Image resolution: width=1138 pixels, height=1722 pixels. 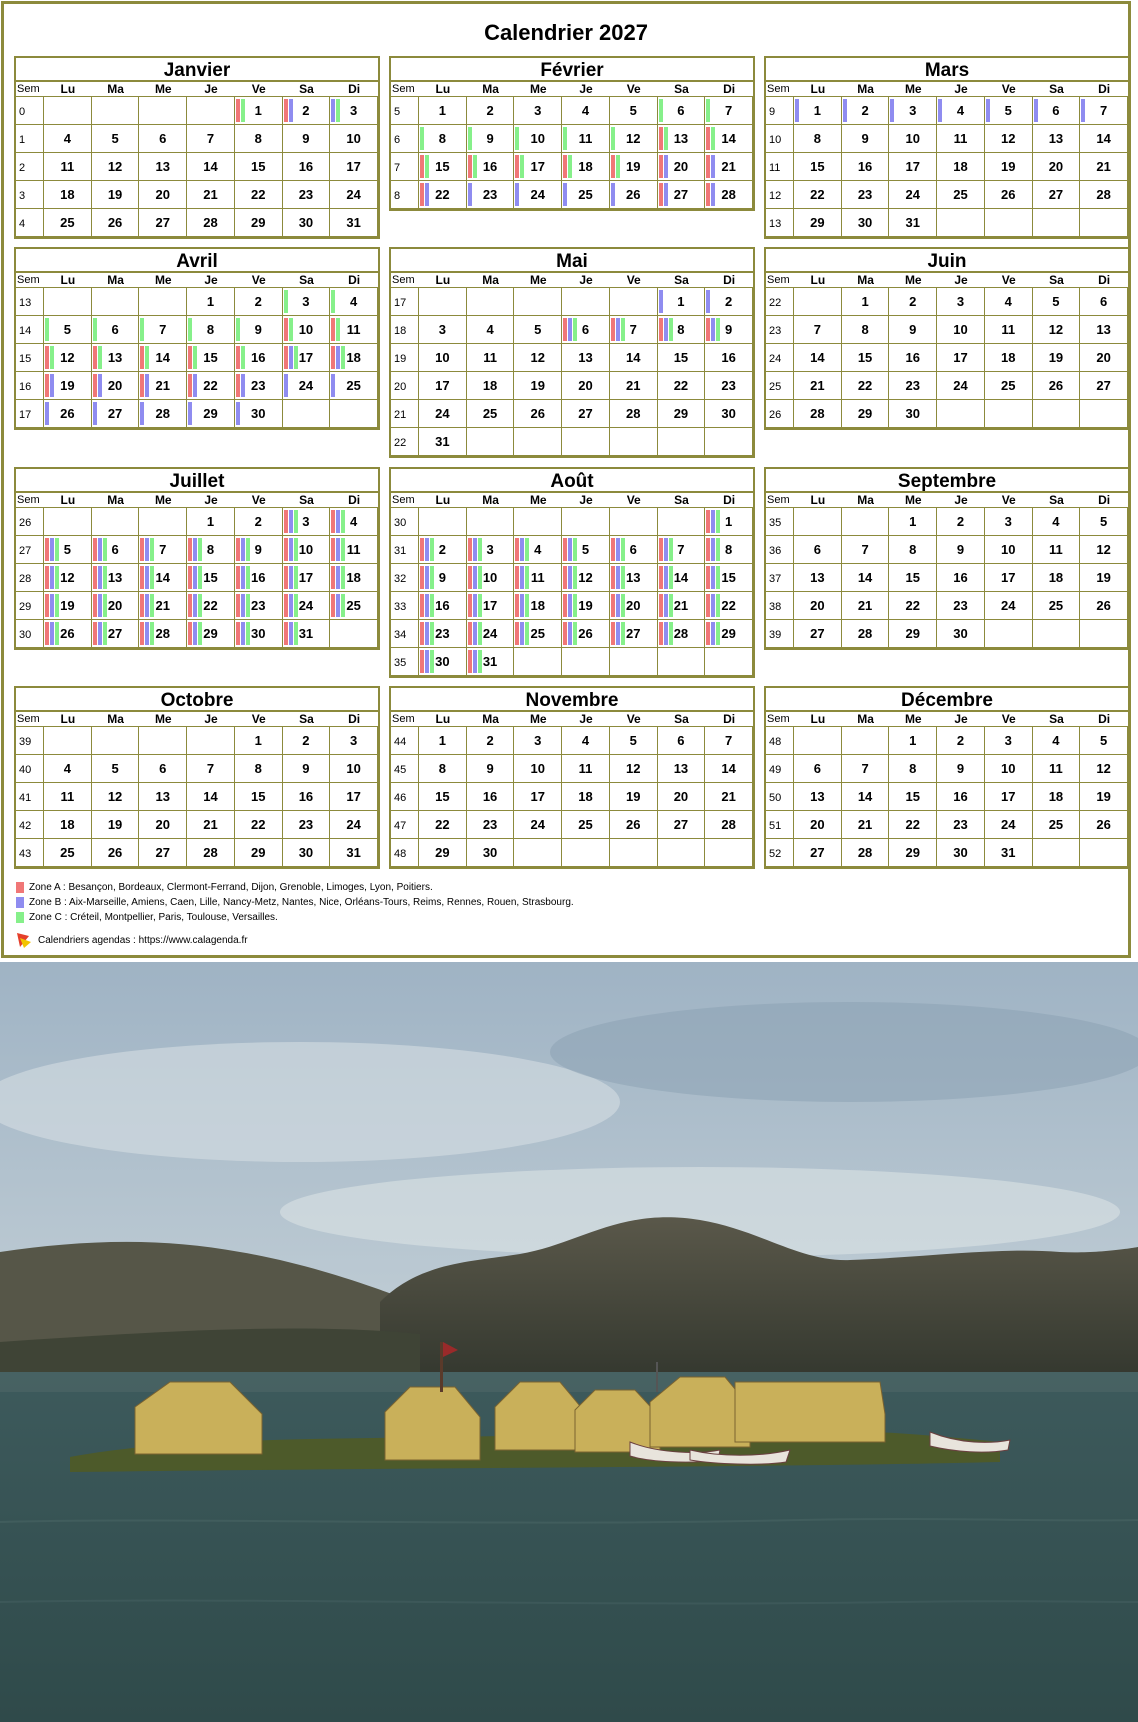 I want to click on day-cell: 25, so click(x=1056, y=825).